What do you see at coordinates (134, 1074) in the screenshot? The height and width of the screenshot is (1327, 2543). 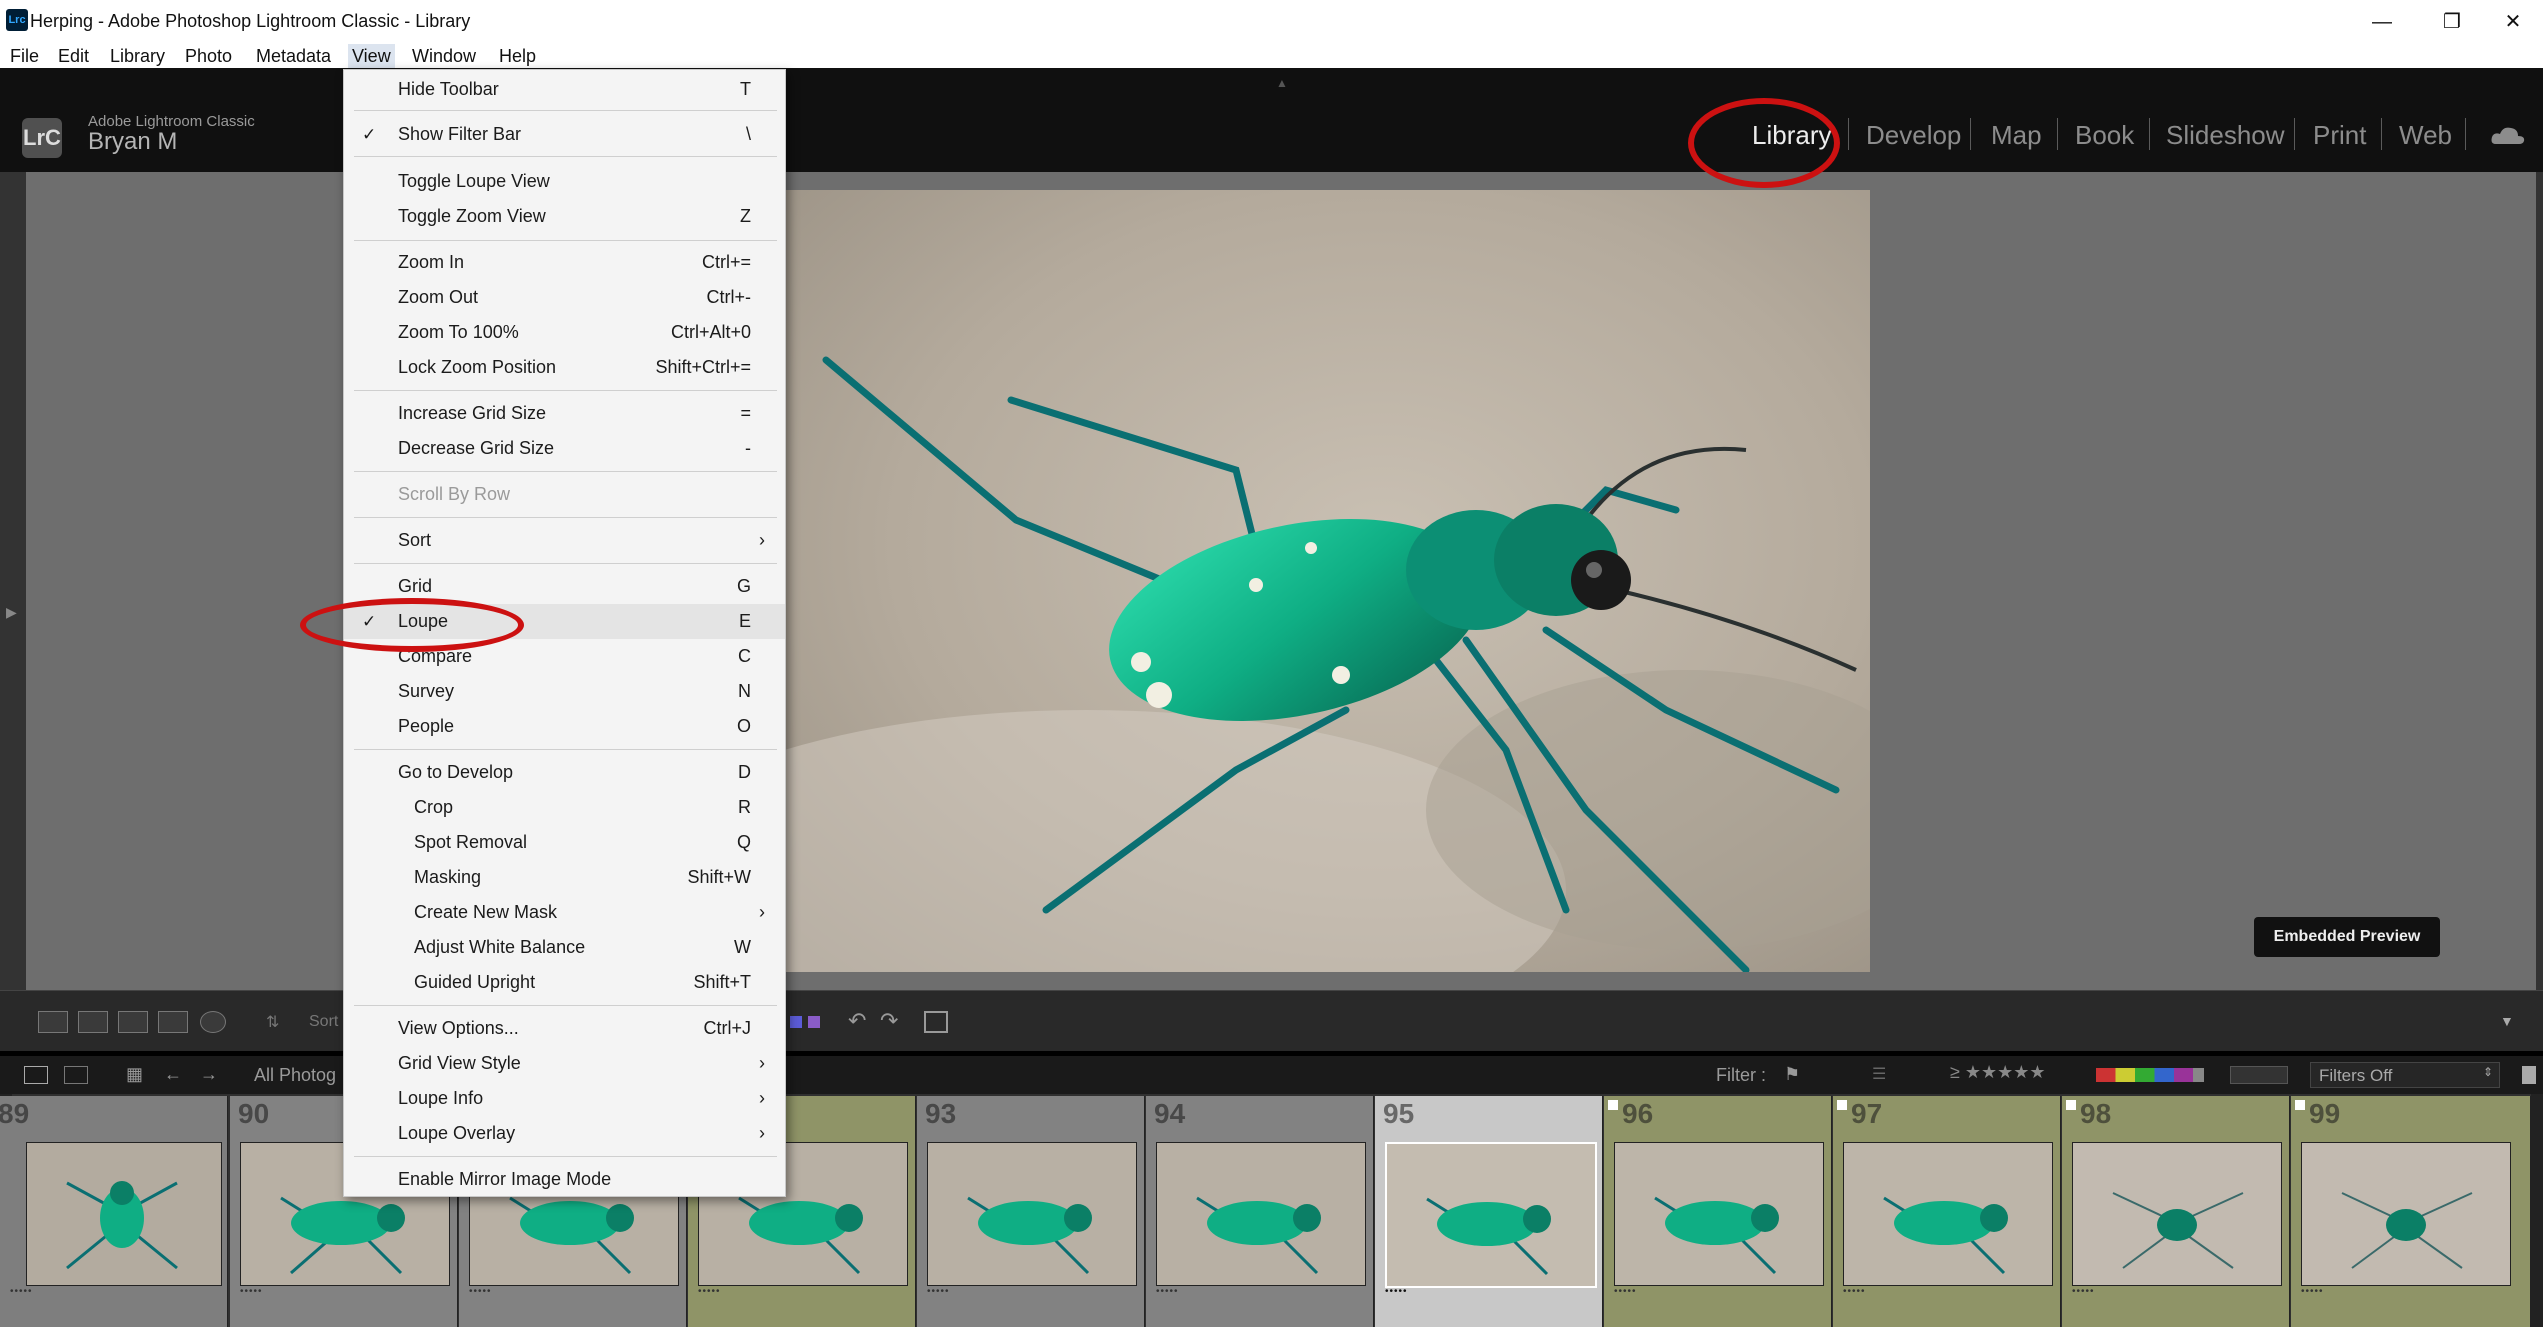 I see `grid-icon: ▦` at bounding box center [134, 1074].